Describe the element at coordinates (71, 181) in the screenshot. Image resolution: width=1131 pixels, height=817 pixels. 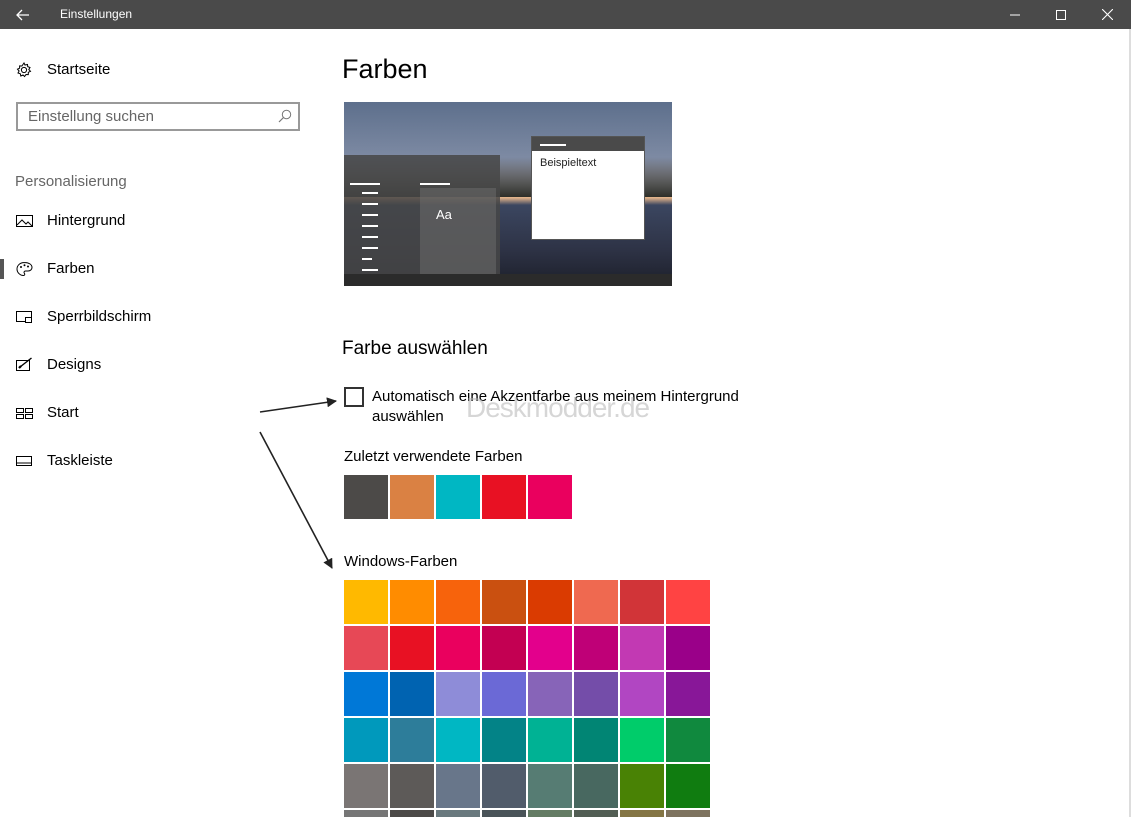
I see `section-label: Personalisierung` at that location.